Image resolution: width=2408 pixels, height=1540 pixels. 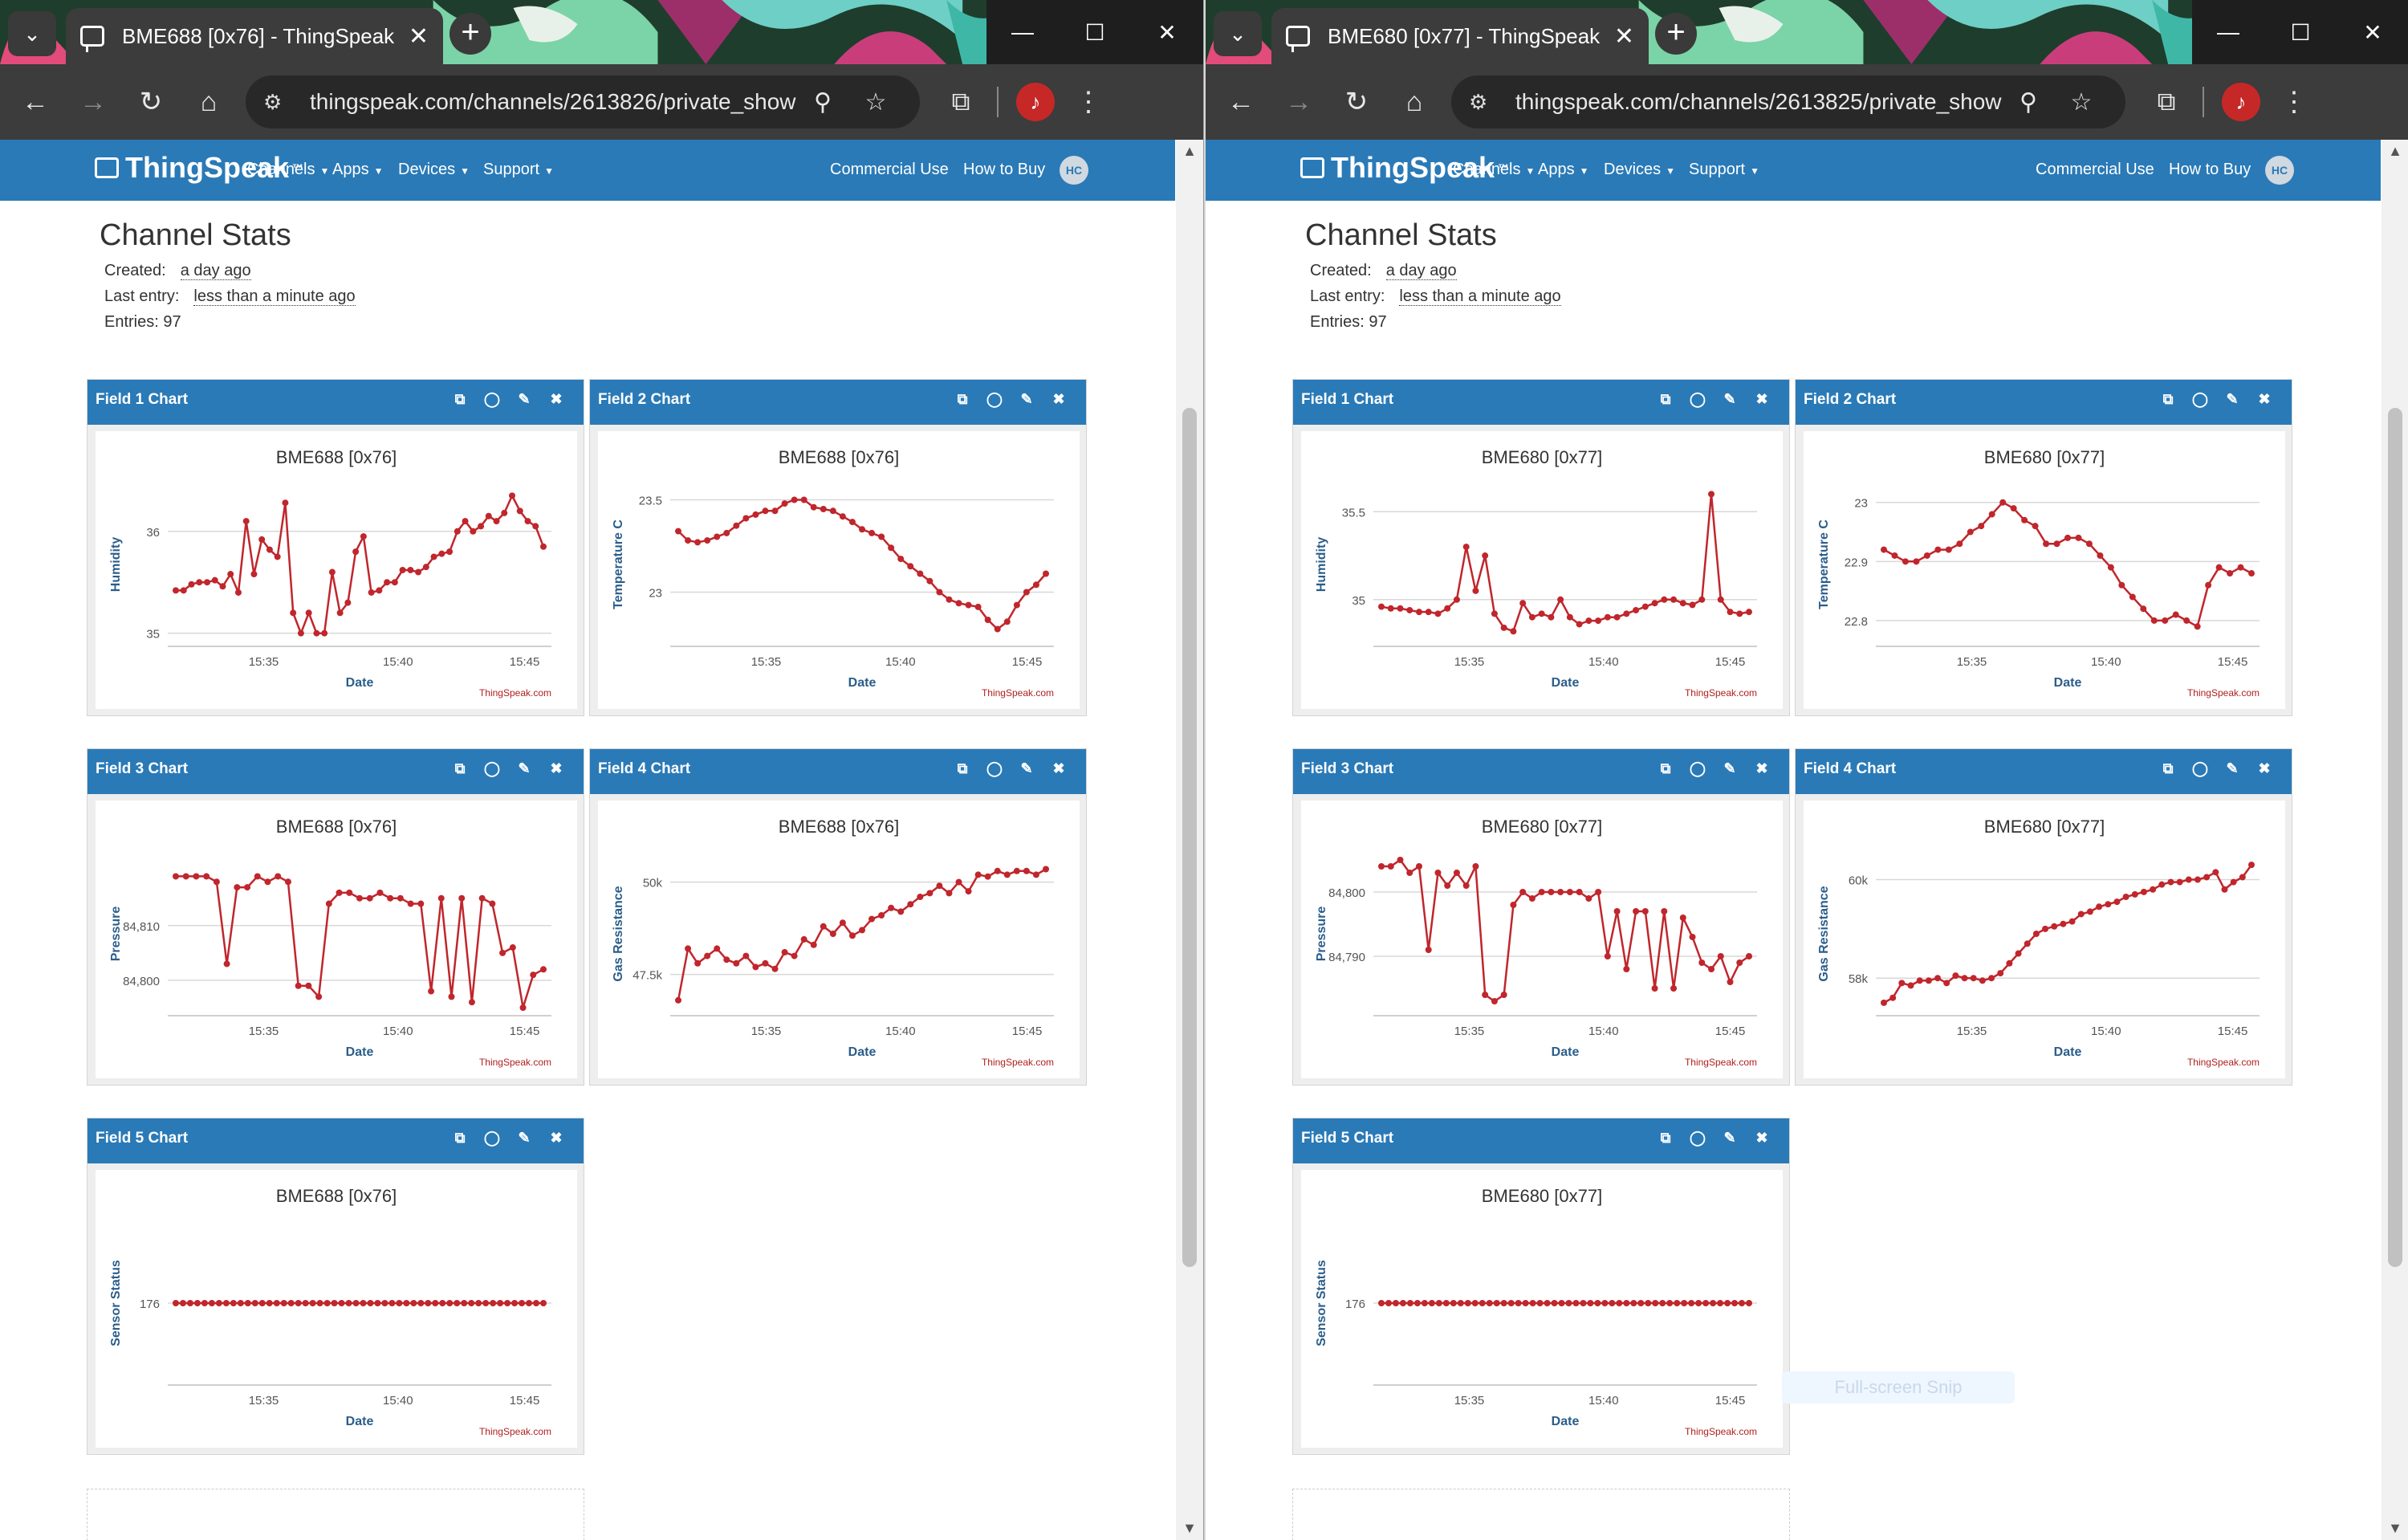 I want to click on scroll-down-icon: ▼, so click(x=1189, y=1528).